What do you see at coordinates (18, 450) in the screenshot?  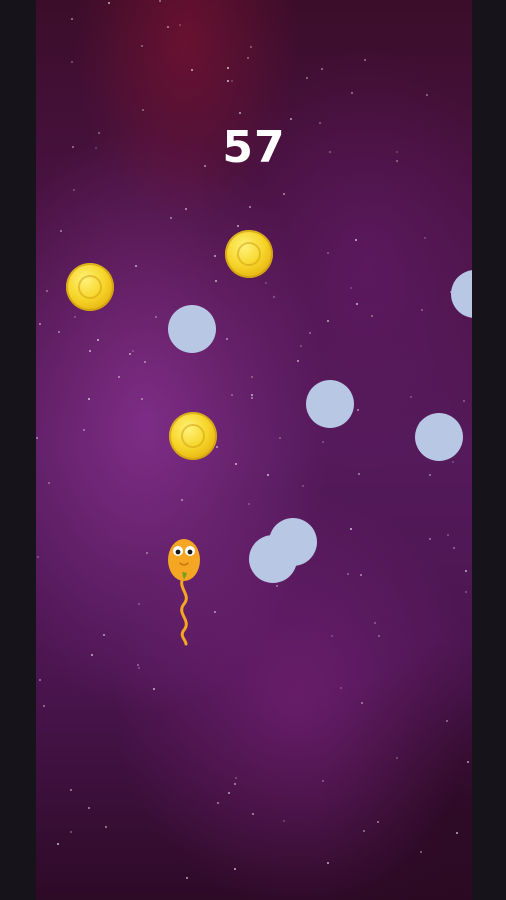 I see `left-letterbox` at bounding box center [18, 450].